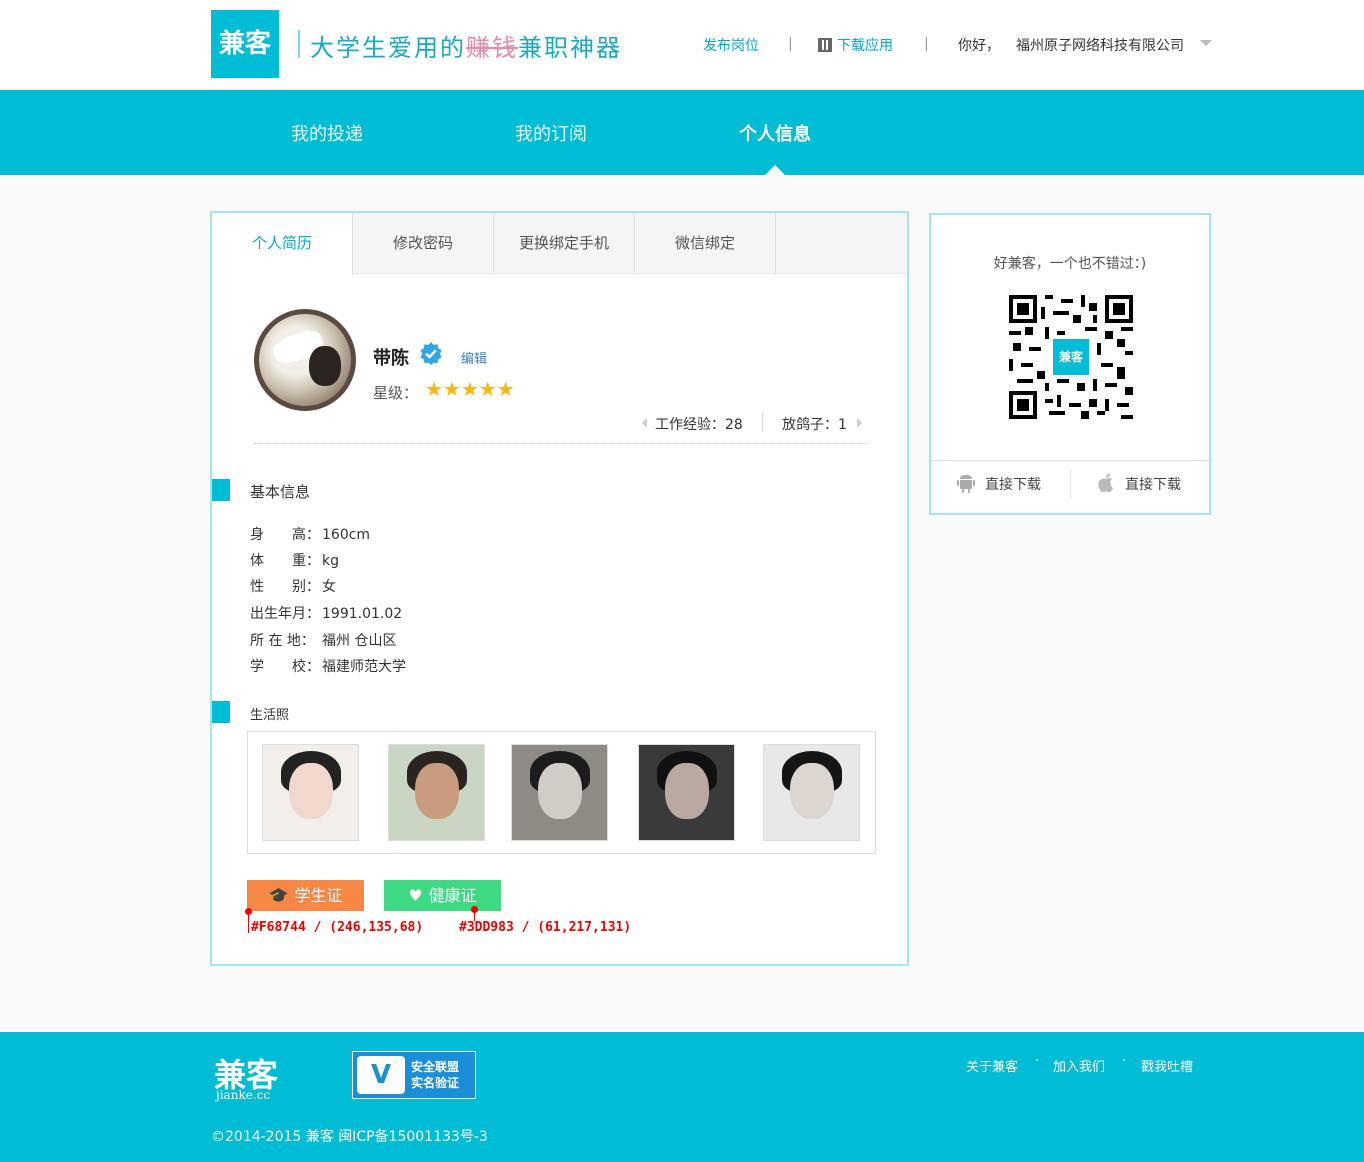 This screenshot has height=1162, width=1364. Describe the element at coordinates (1100, 45) in the screenshot. I see `account-name: 福州原子网络科技有限公司` at that location.